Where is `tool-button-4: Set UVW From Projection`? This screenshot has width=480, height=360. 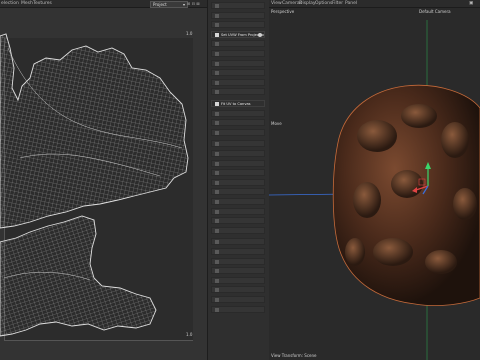 tool-button-4: Set UVW From Projection is located at coordinates (238, 34).